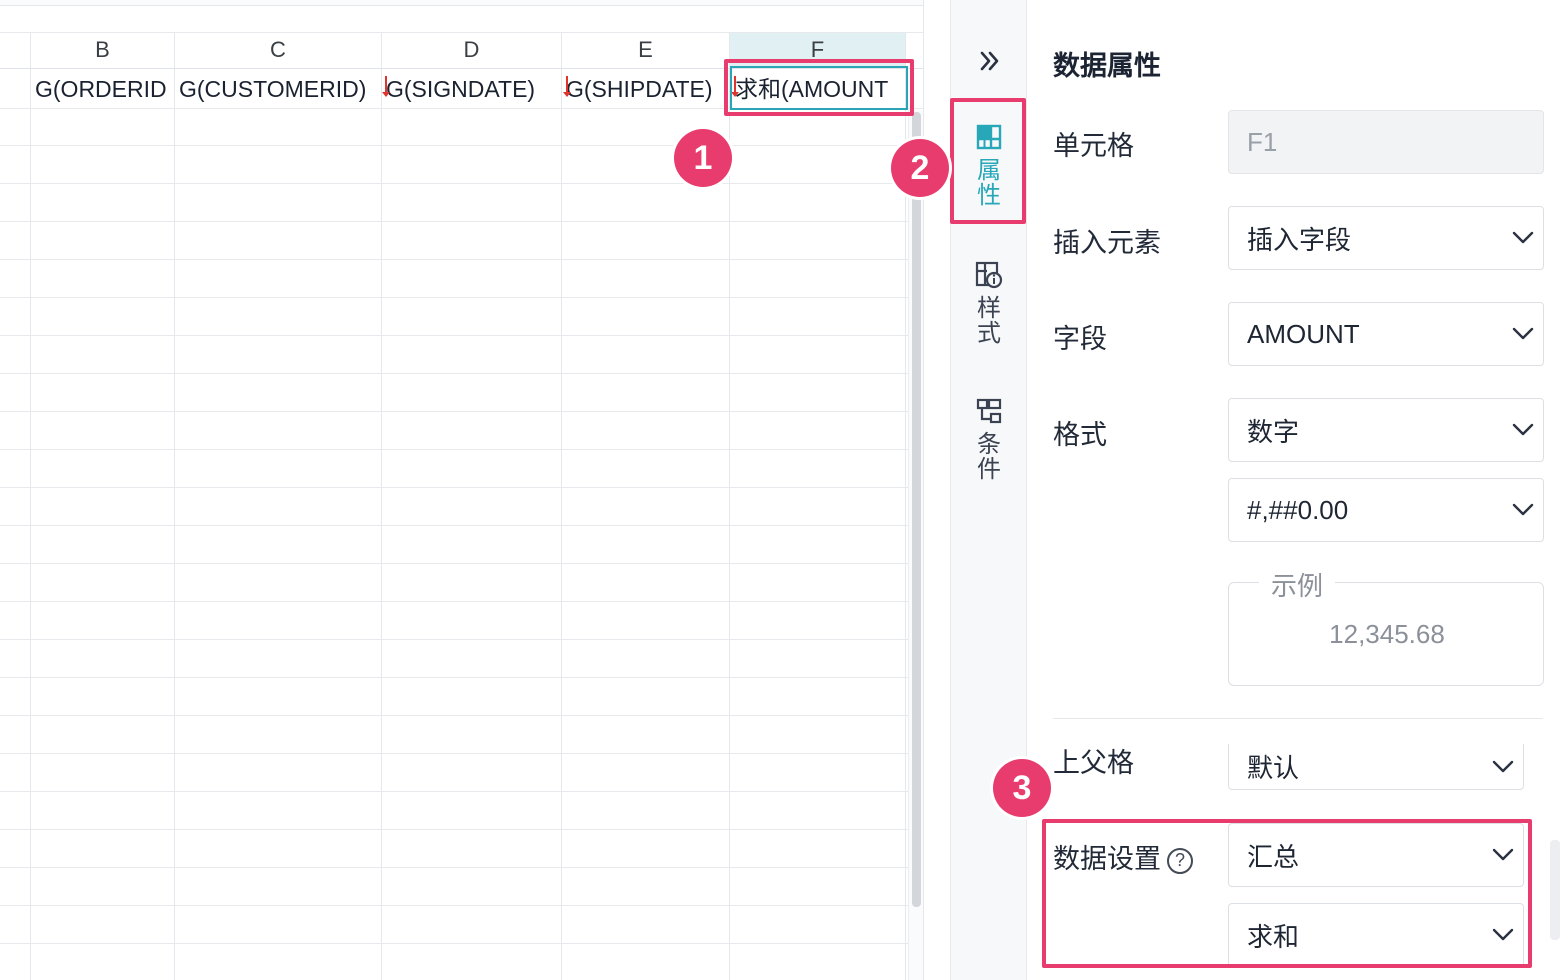  I want to click on style-info-icon, so click(989, 275).